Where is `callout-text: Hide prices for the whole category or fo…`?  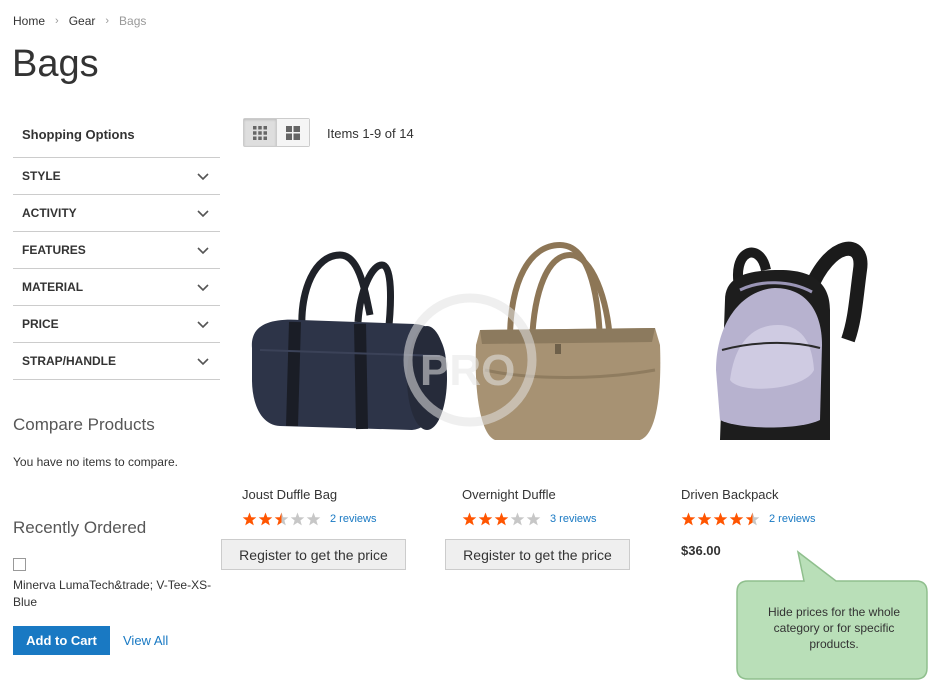
callout-text: Hide prices for the whole category or fo… is located at coordinates (834, 628).